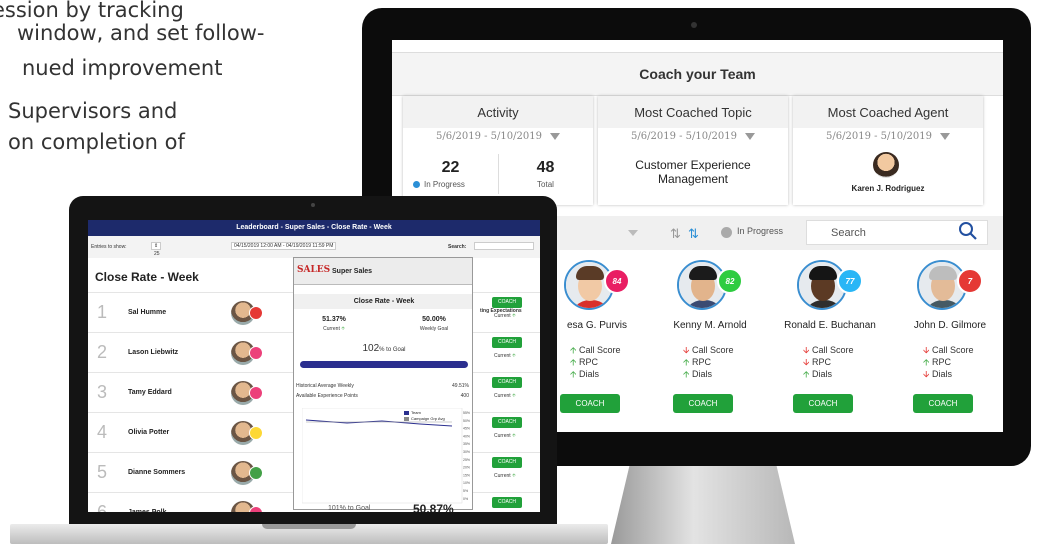 The image size is (1040, 544). Describe the element at coordinates (545, 167) in the screenshot. I see `total-count: 48` at that location.